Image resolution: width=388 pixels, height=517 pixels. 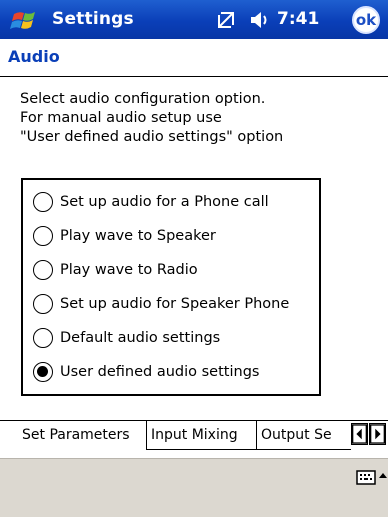 I want to click on tab-scroll-arrows, so click(x=369, y=435).